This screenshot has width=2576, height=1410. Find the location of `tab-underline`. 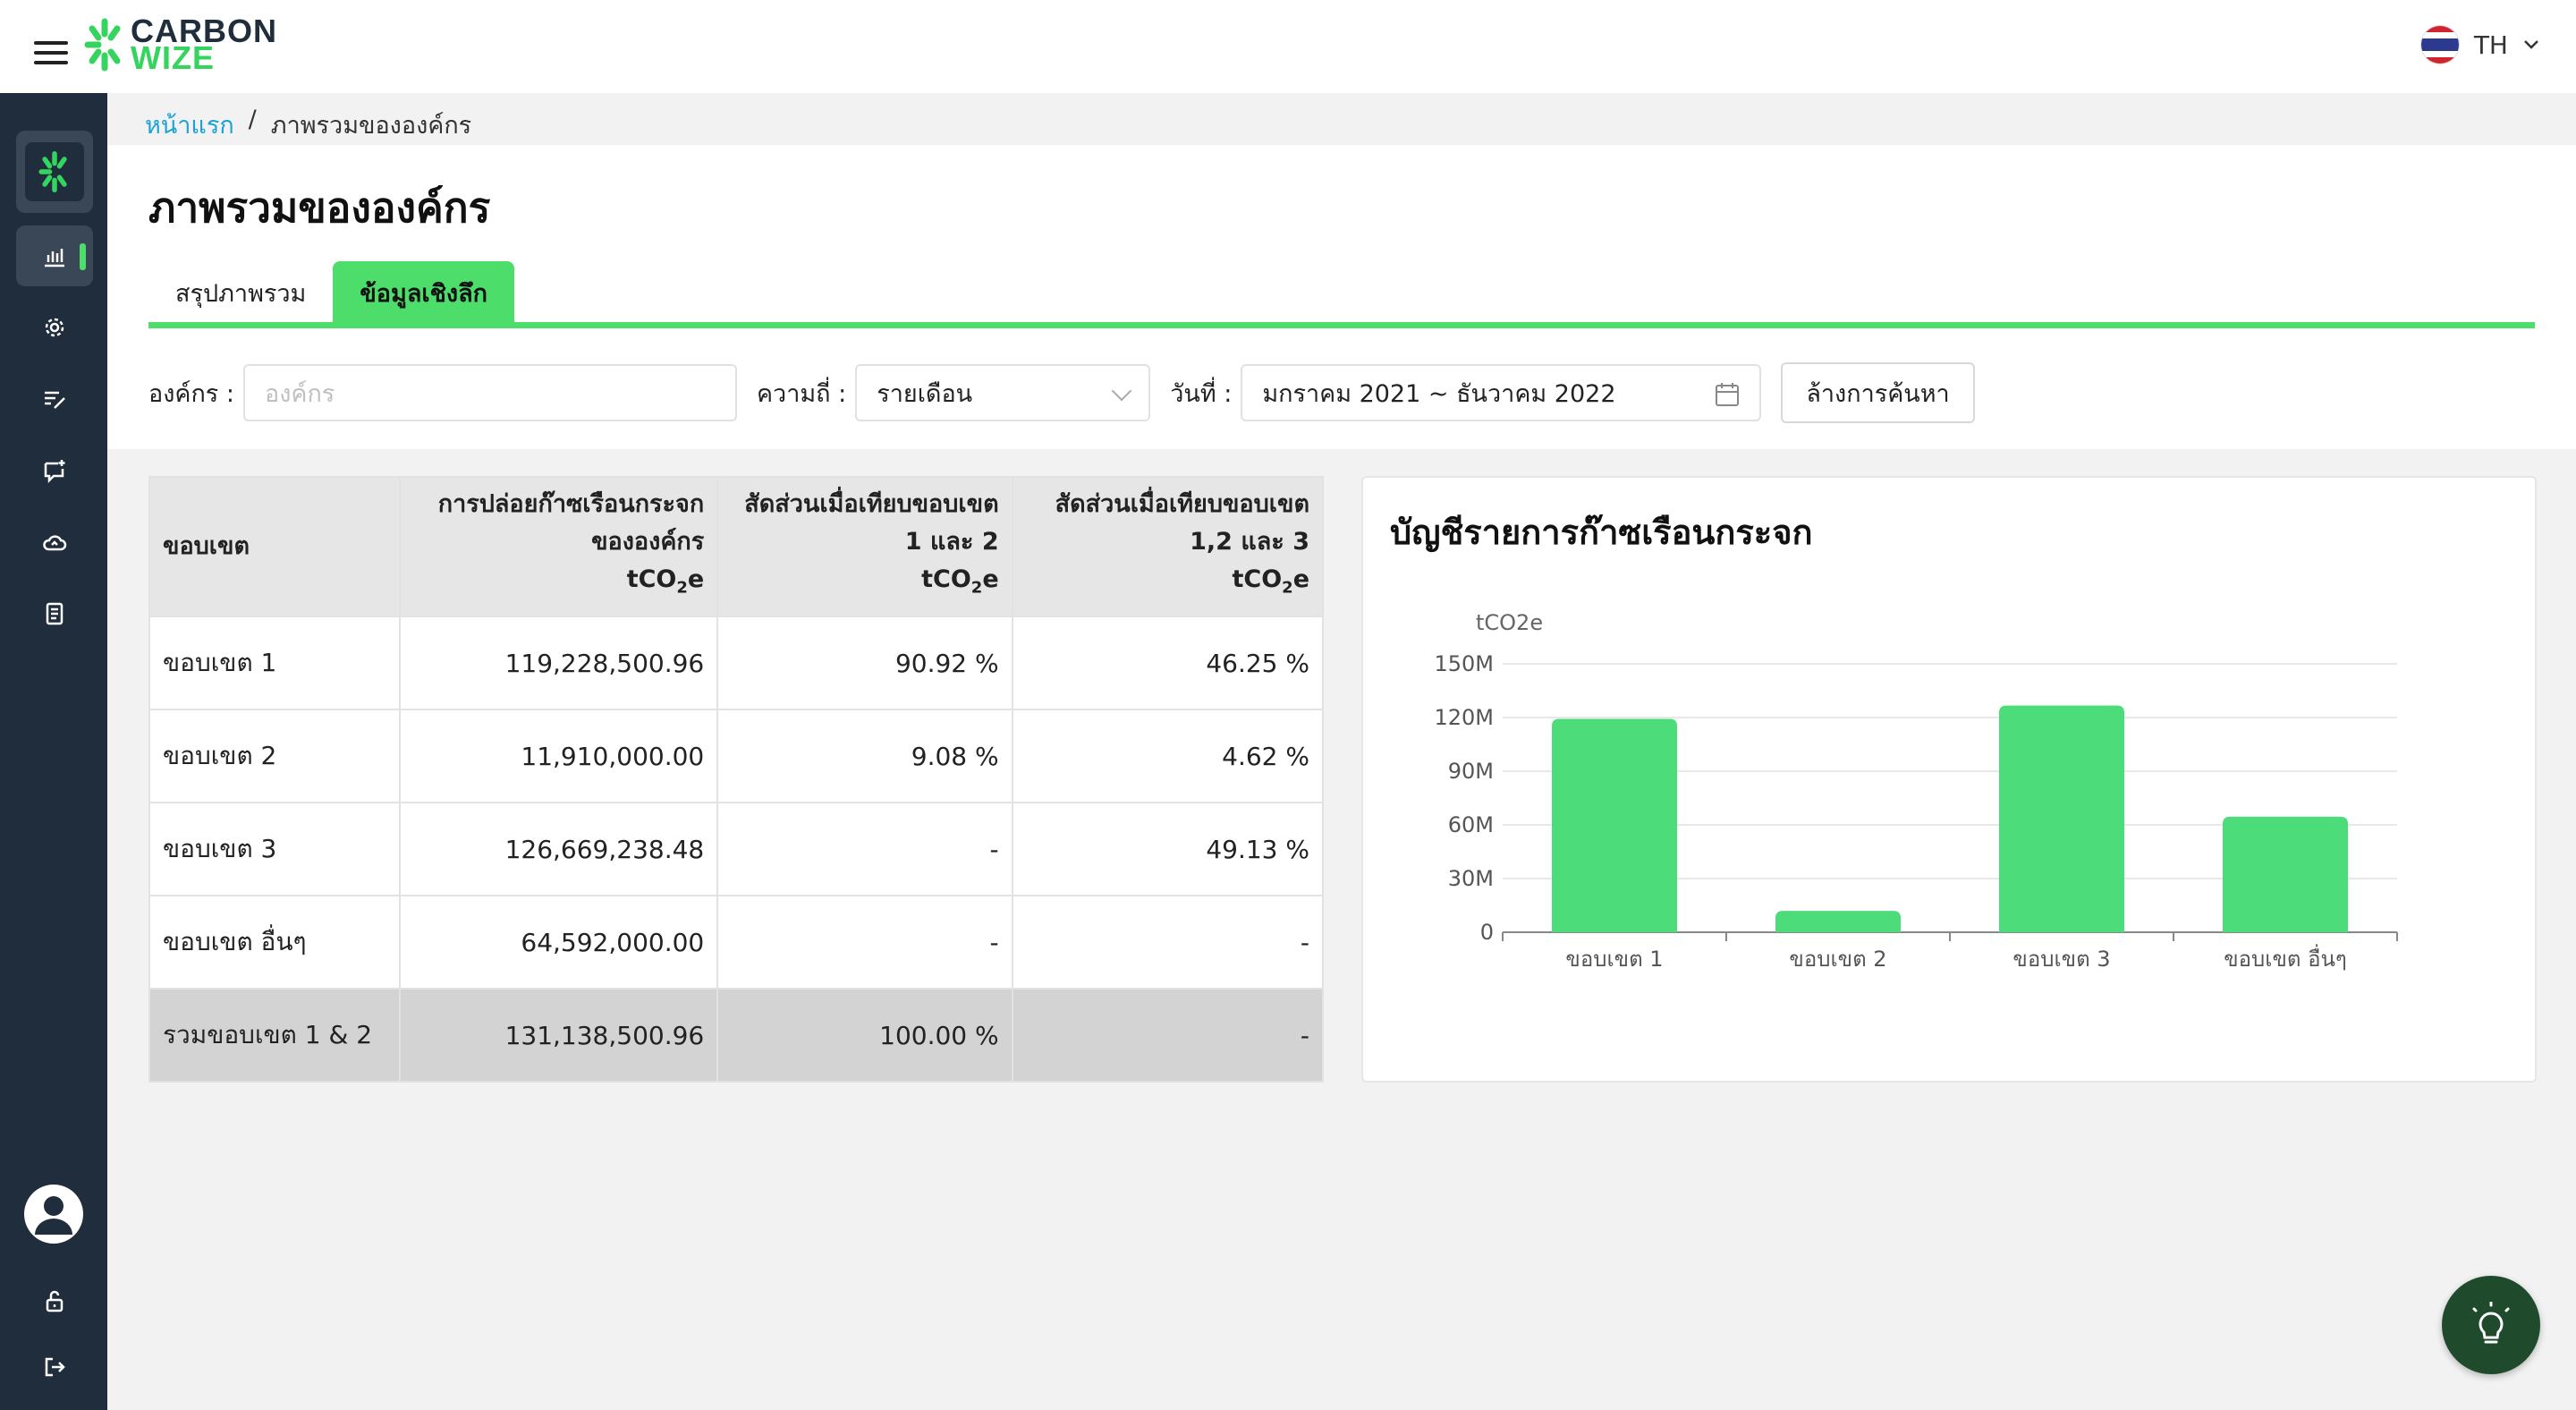

tab-underline is located at coordinates (1341, 325).